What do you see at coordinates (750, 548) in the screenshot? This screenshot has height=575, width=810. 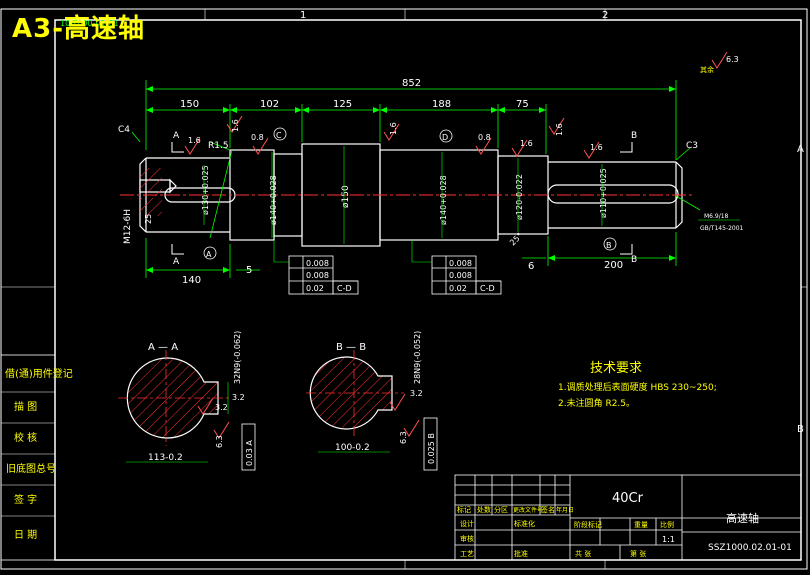 I see `title-drawing-no: SSZ1000.02.01-01` at bounding box center [750, 548].